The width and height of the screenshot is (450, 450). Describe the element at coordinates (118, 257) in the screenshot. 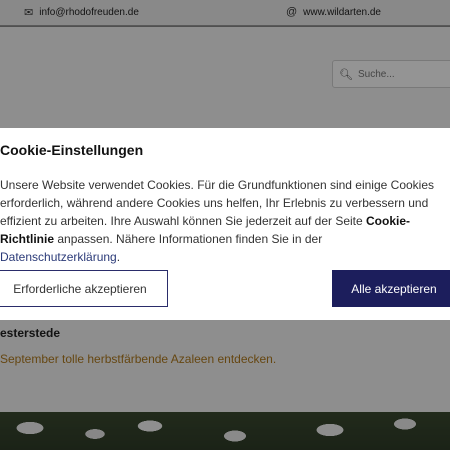

I see `cookie-text-part3: .` at that location.